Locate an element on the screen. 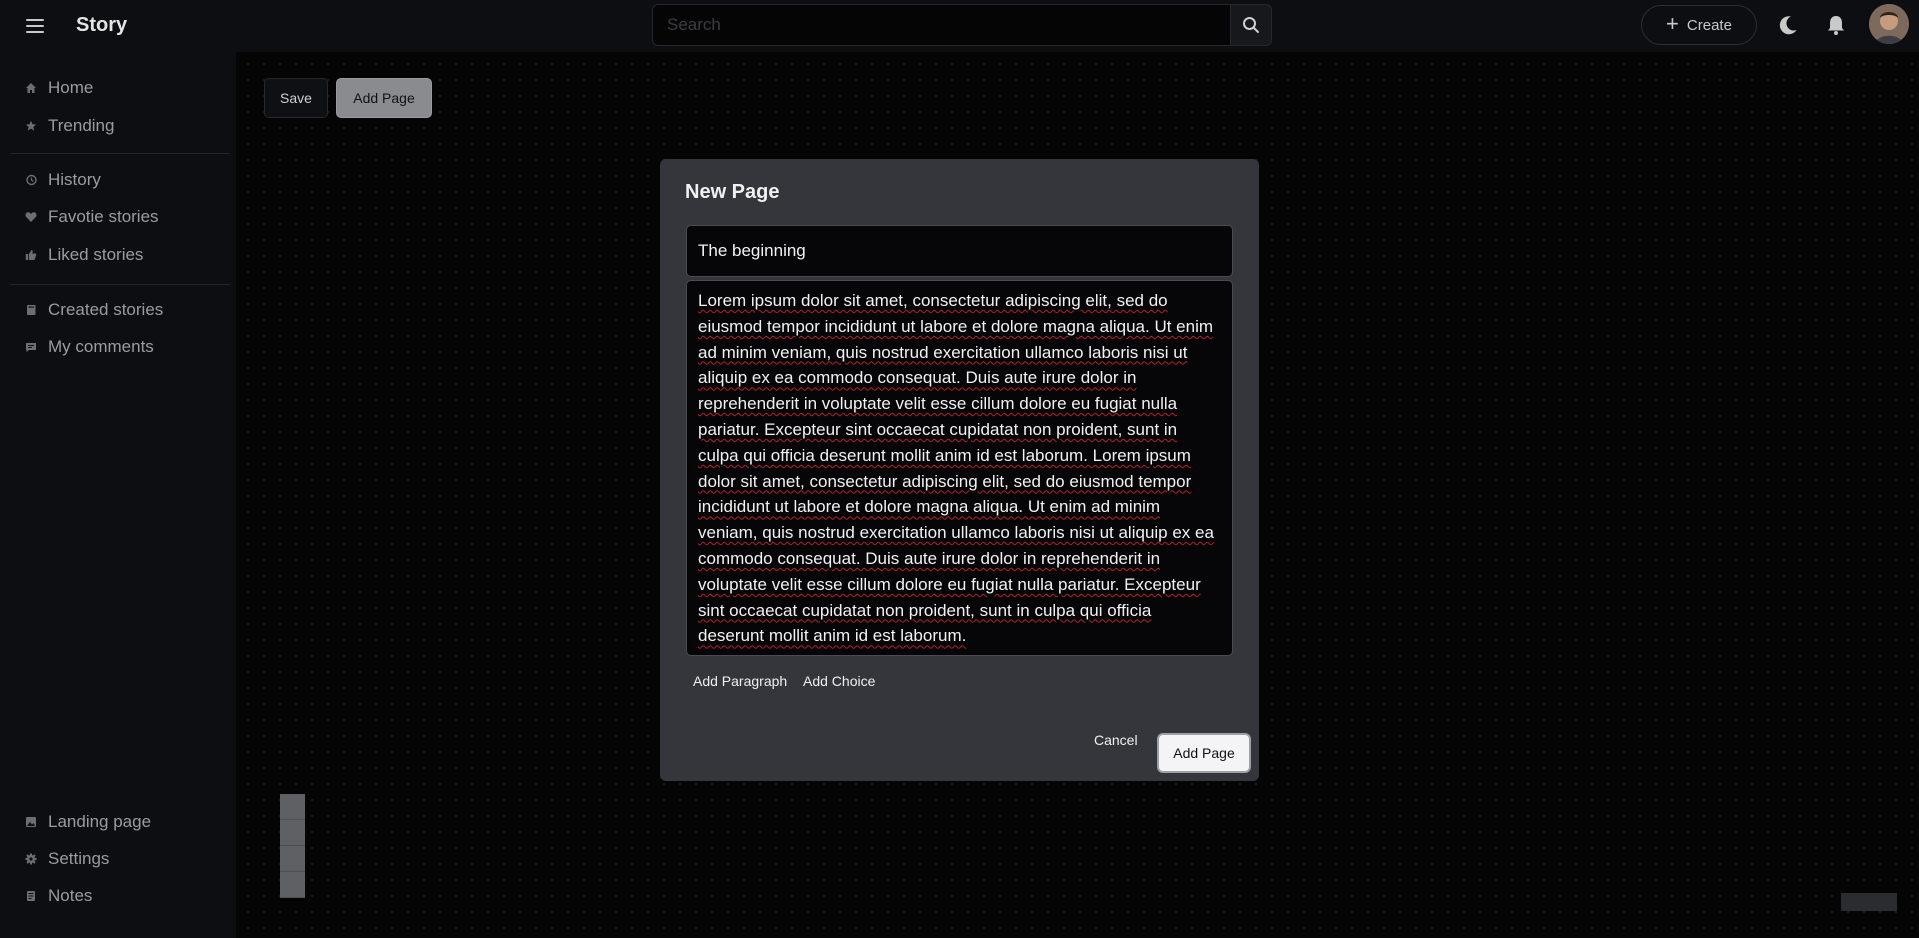 Image resolution: width=1919 pixels, height=938 pixels. sidebar-item-liked-stories: Liked stories is located at coordinates (83, 255).